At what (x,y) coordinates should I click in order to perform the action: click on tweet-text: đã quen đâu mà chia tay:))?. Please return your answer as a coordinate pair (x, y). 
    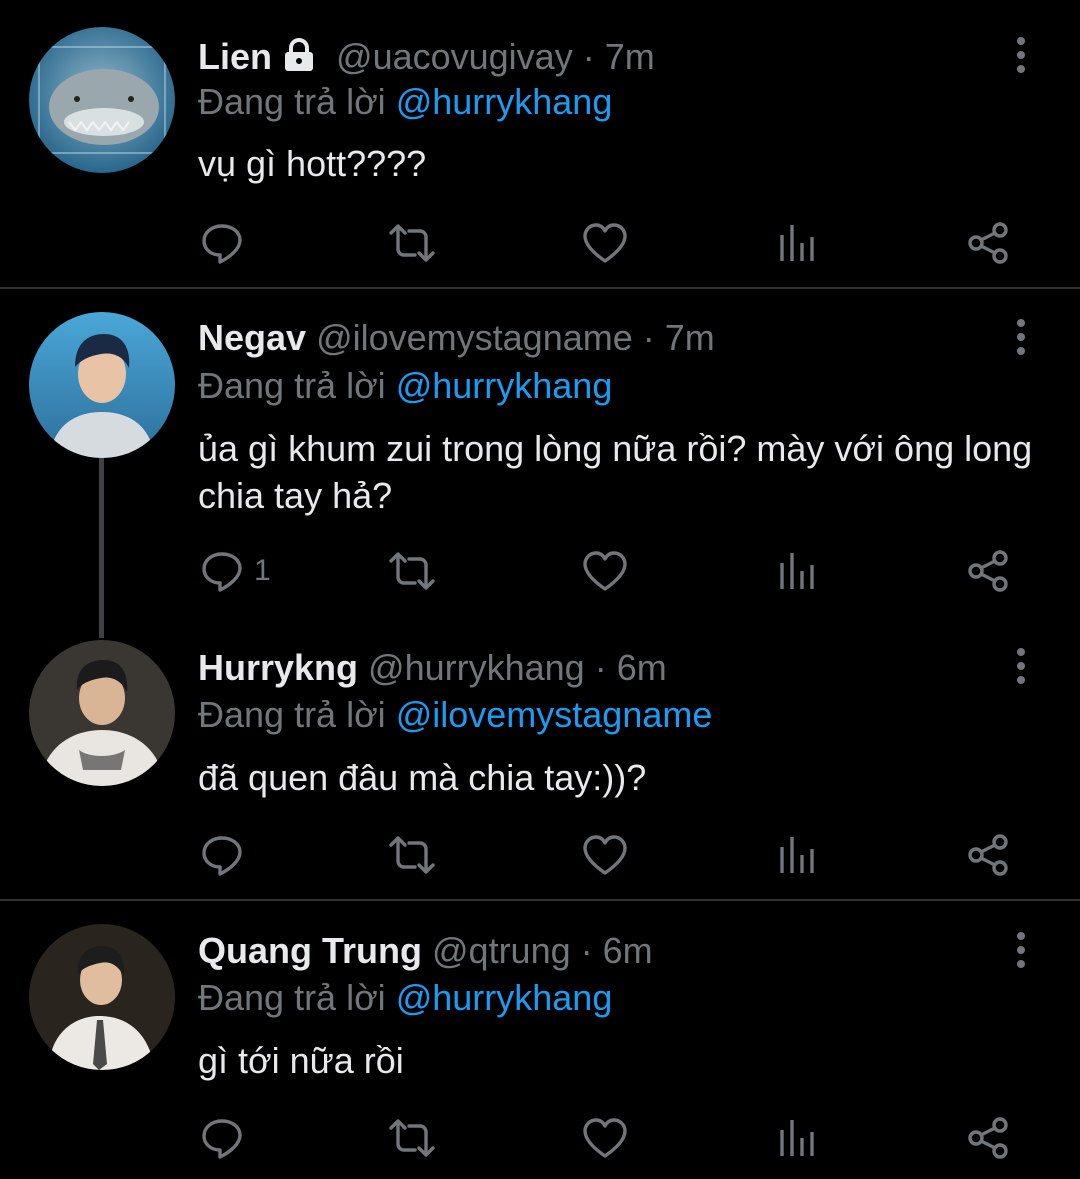
    Looking at the image, I should click on (422, 777).